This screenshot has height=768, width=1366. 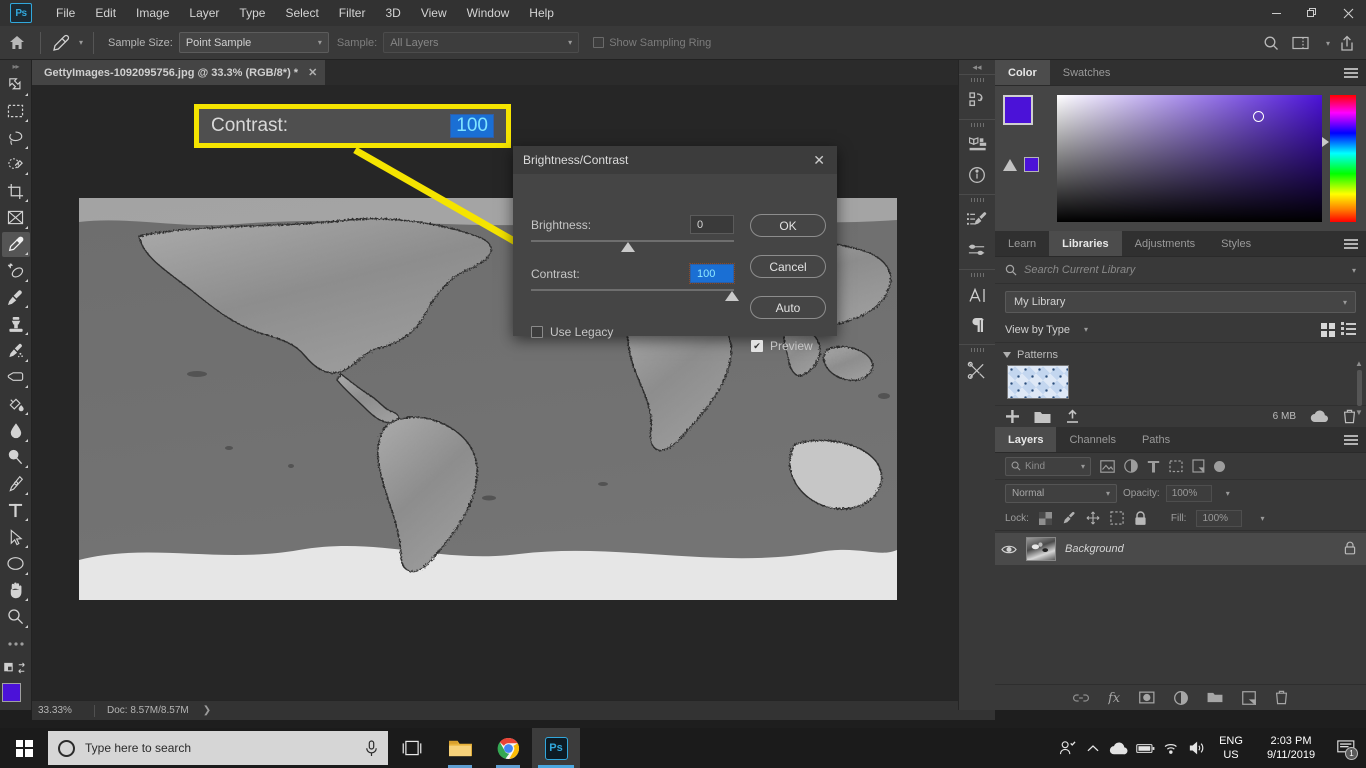 I want to click on lock-position-icon, so click(x=1093, y=518).